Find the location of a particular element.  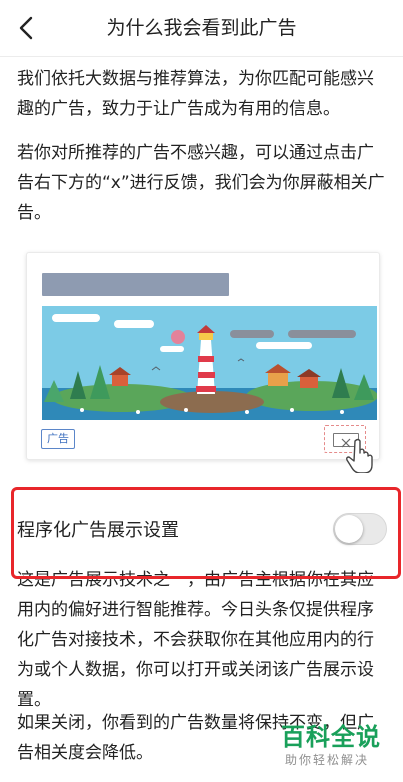

toggle-knob is located at coordinates (349, 529).